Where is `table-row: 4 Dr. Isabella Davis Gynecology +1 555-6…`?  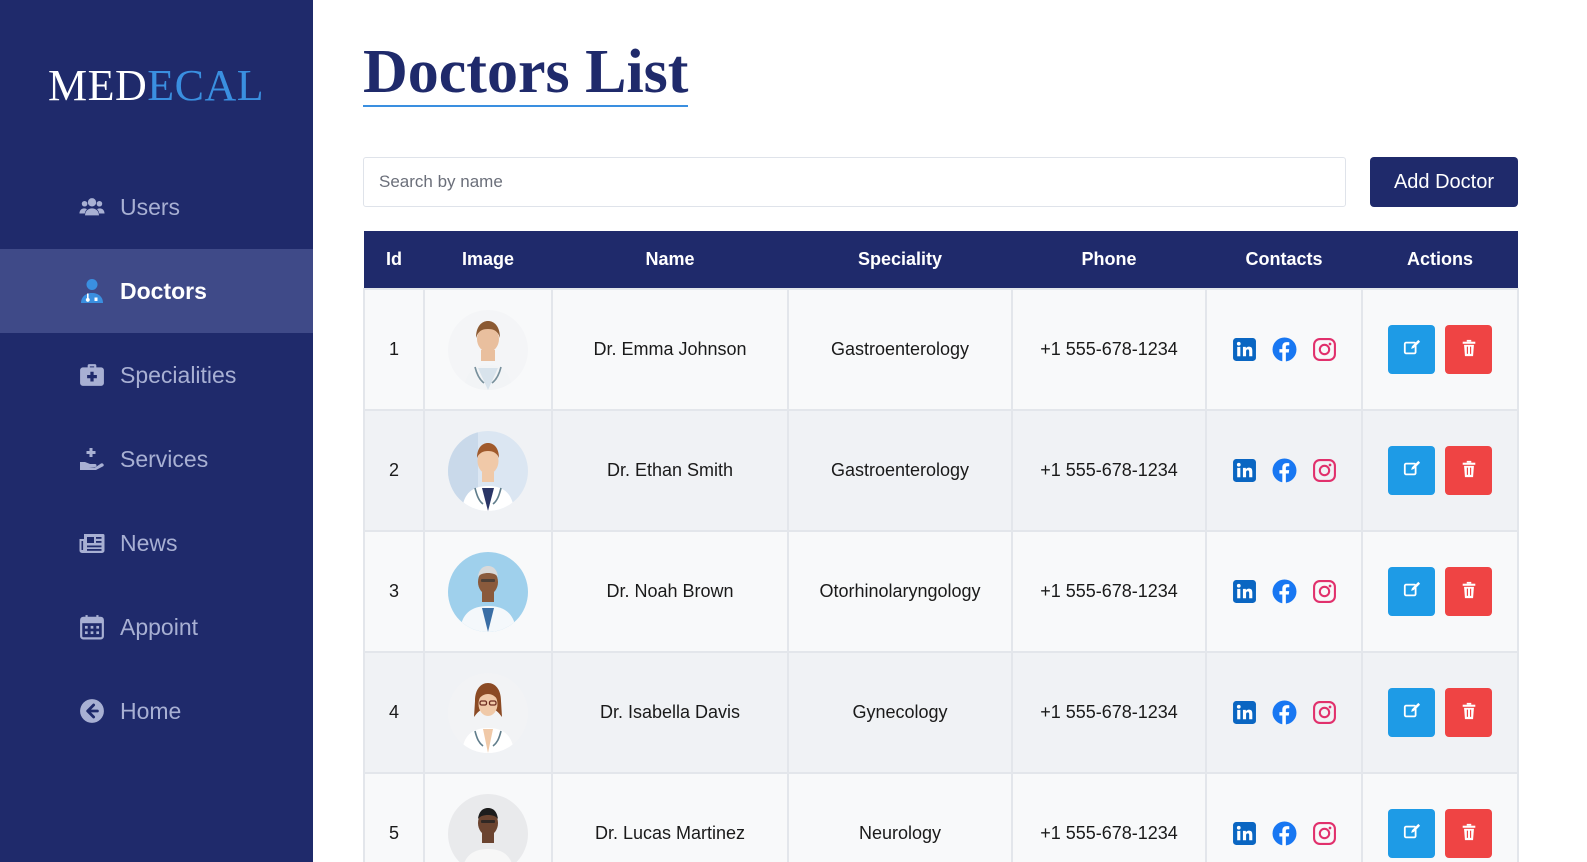
table-row: 4 Dr. Isabella Davis Gynecology +1 555-6… is located at coordinates (941, 712).